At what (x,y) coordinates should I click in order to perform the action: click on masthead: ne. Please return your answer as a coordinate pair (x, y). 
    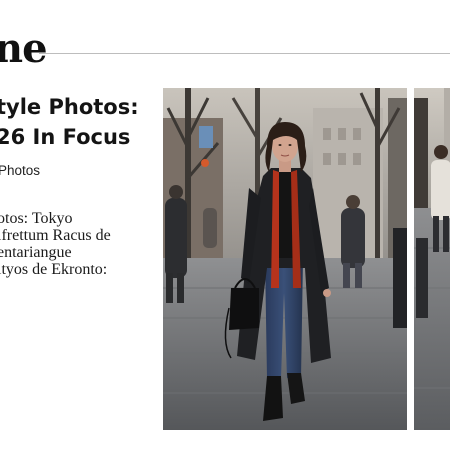
    Looking at the image, I should click on (225, 49).